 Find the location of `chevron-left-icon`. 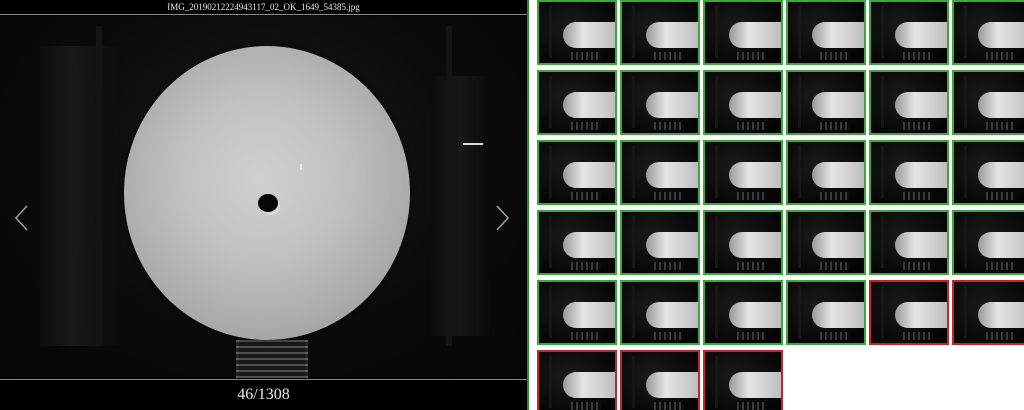

chevron-left-icon is located at coordinates (22, 218).